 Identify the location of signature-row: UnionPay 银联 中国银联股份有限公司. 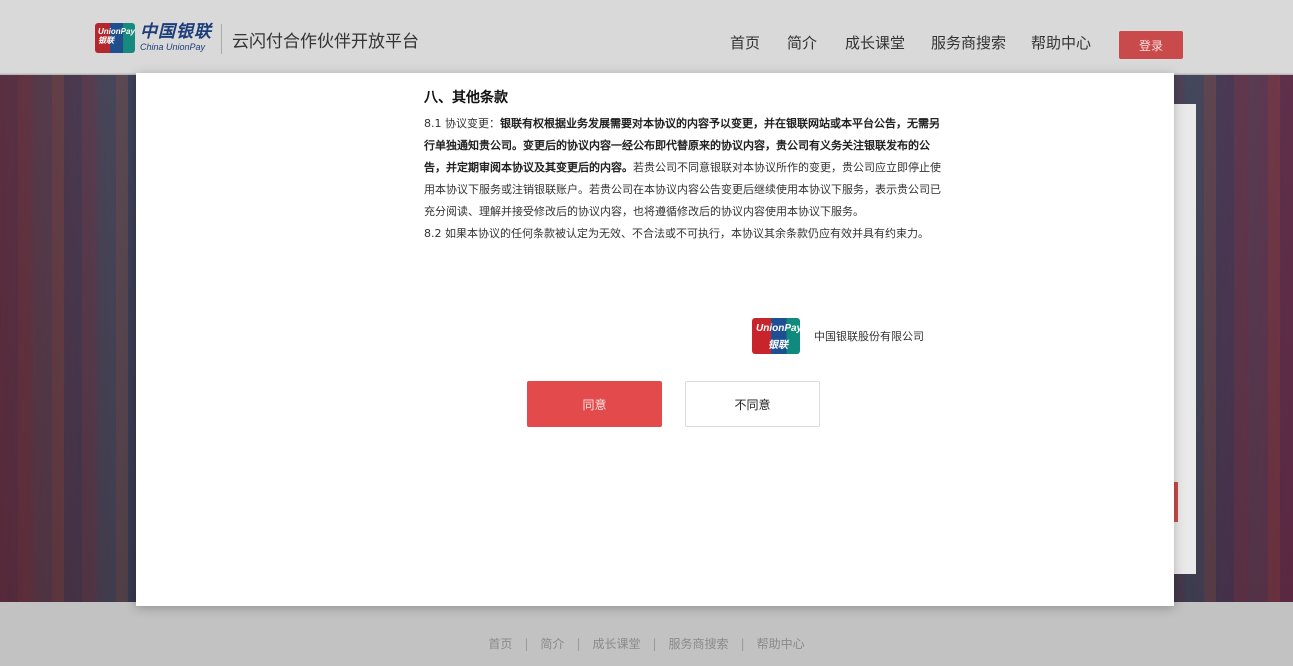
(838, 336).